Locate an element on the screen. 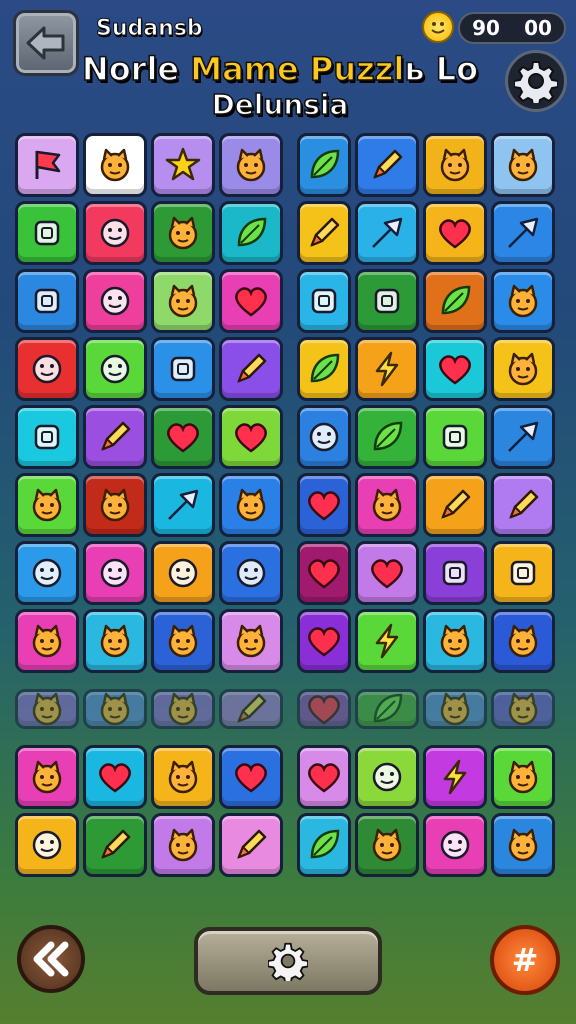 This screenshot has height=1024, width=576. arrow-icon is located at coordinates (523, 232).